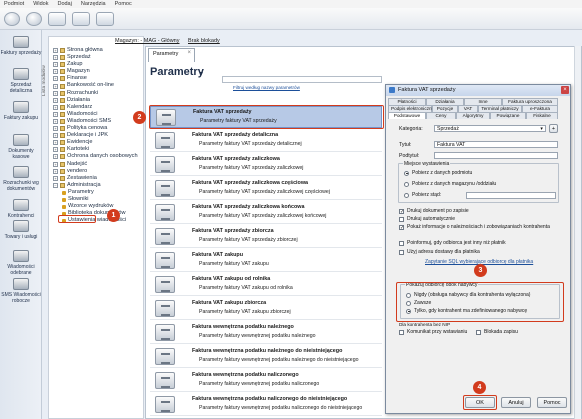 Image resolution: width=582 pixels, height=419 pixels. I want to click on filter-input, so click(302, 79).